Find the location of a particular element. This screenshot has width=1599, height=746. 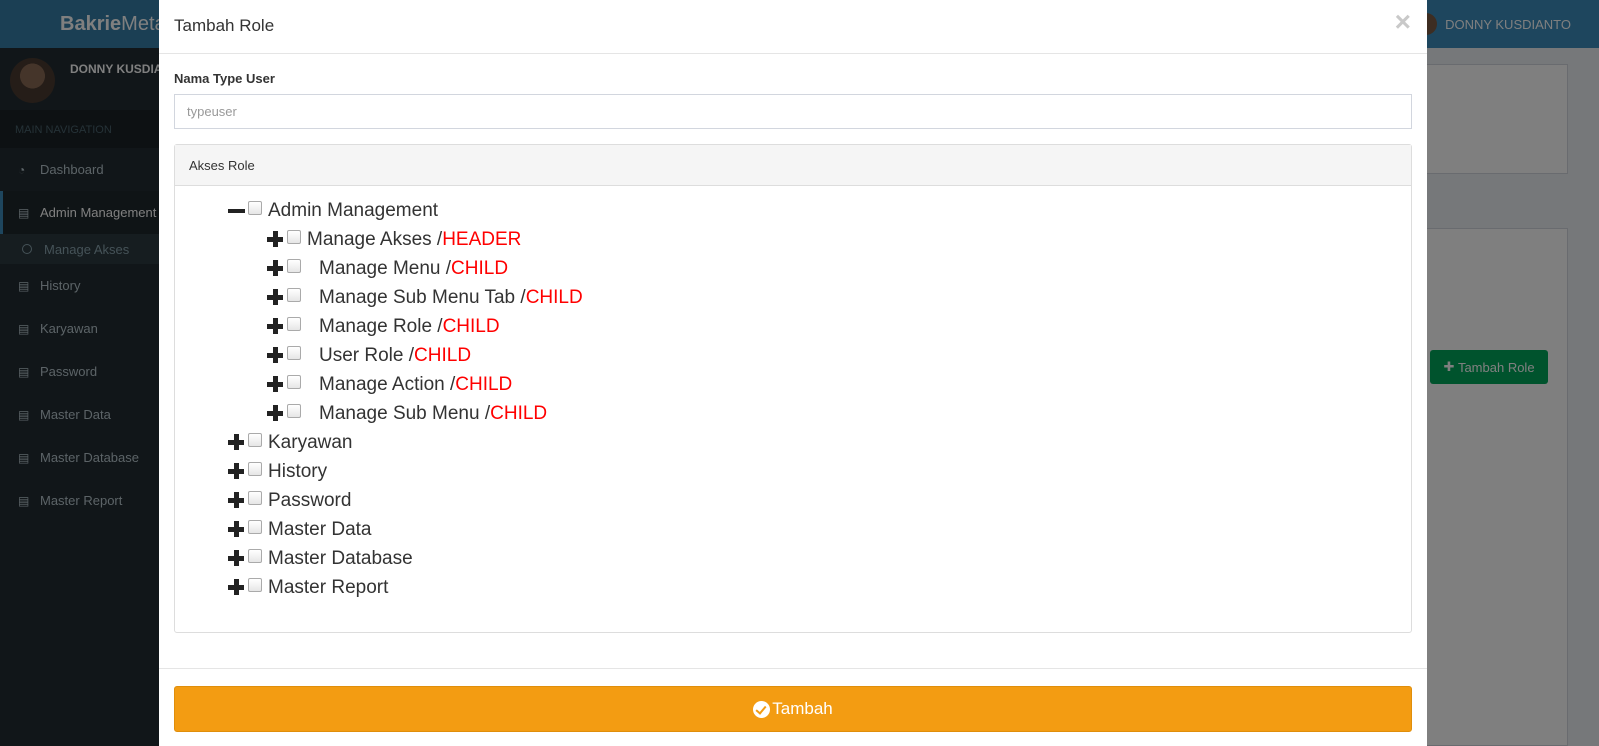

nama-type-user-label: Nama Type User is located at coordinates (224, 78).